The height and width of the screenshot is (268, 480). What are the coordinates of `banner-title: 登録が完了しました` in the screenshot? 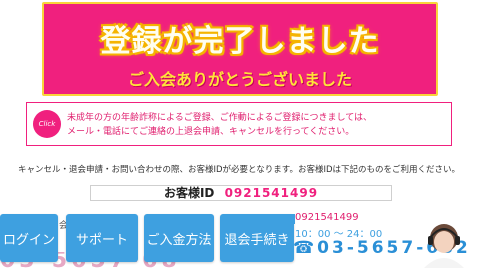 It's located at (240, 41).